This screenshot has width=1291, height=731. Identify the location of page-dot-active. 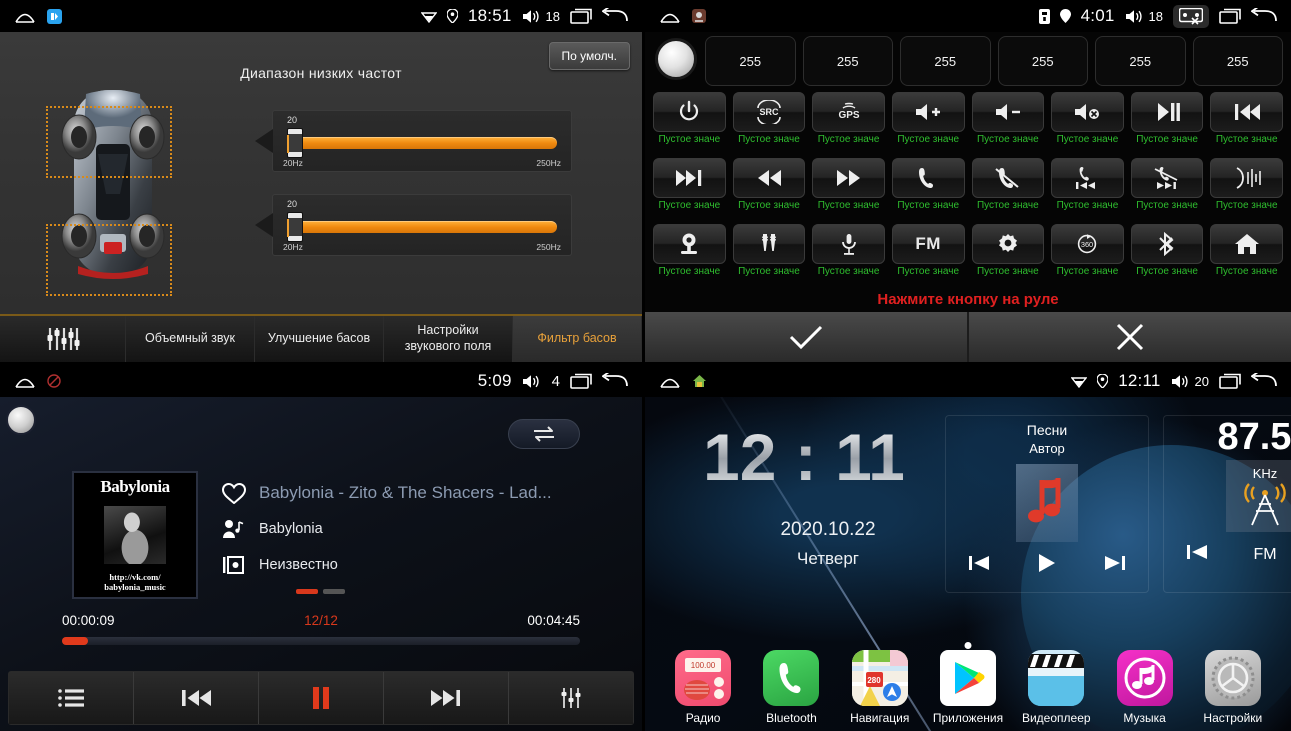
(307, 591).